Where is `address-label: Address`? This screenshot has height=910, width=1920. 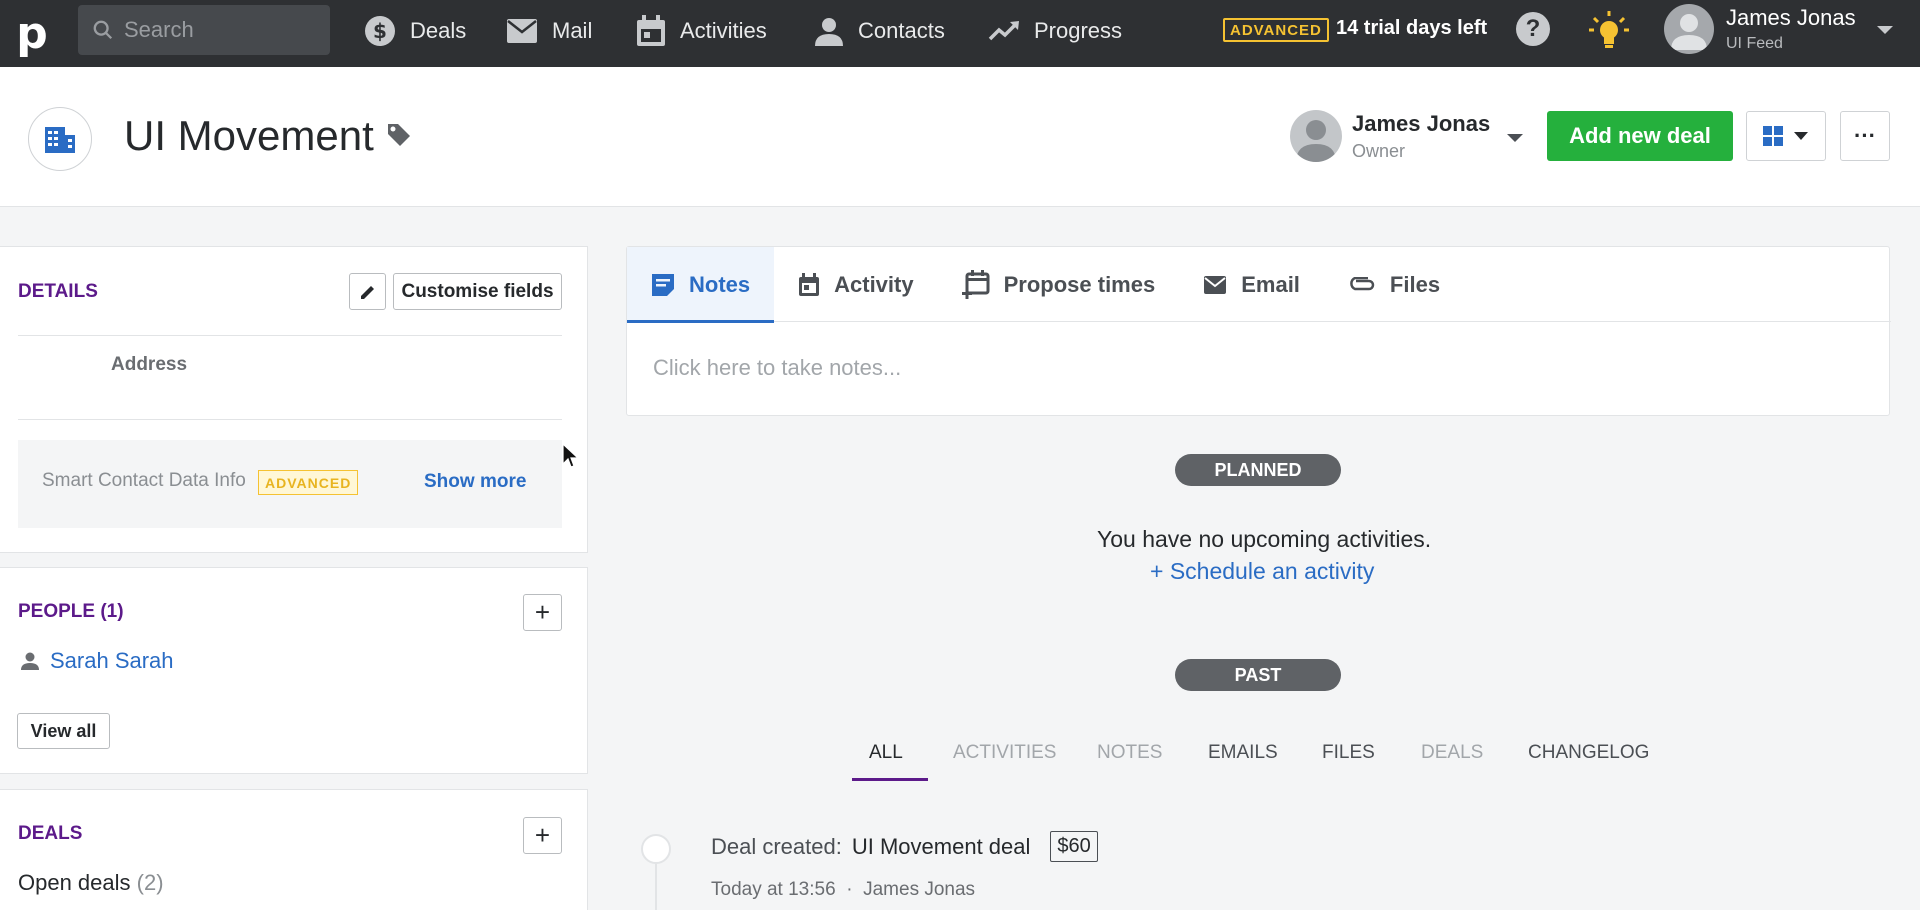 address-label: Address is located at coordinates (149, 364).